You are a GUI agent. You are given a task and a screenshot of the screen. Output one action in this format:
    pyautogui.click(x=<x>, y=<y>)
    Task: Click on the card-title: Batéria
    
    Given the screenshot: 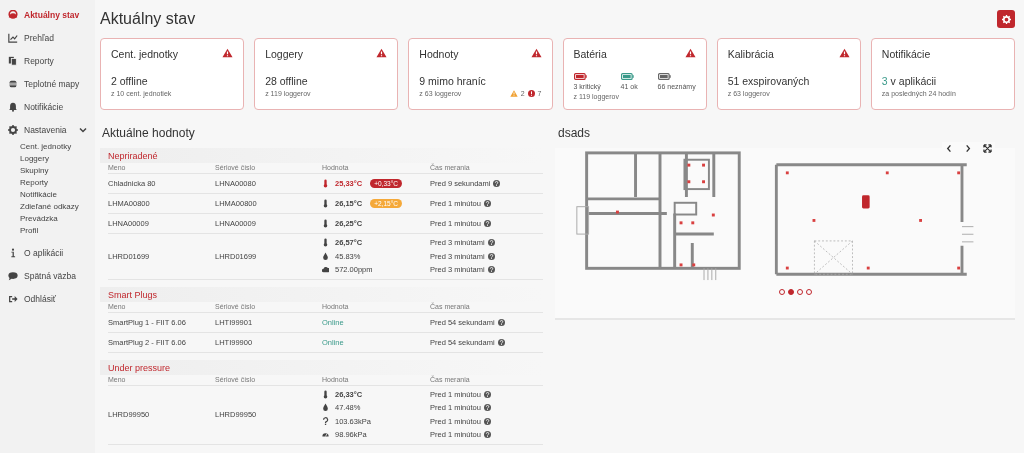 What is the action you would take?
    pyautogui.click(x=590, y=54)
    